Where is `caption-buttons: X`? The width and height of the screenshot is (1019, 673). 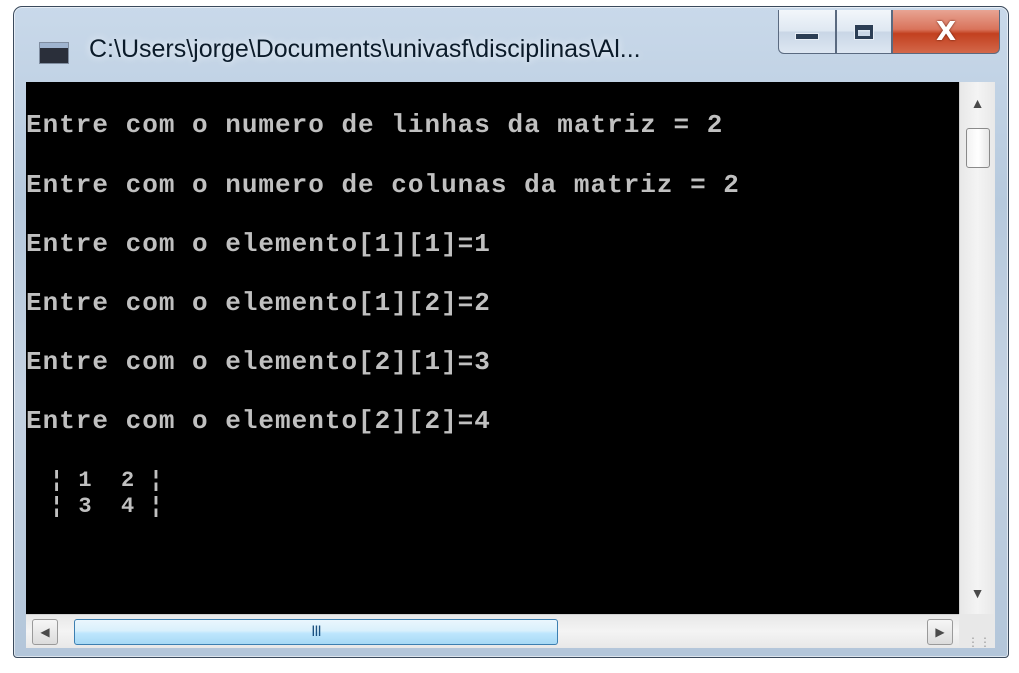
caption-buttons: X is located at coordinates (889, 32).